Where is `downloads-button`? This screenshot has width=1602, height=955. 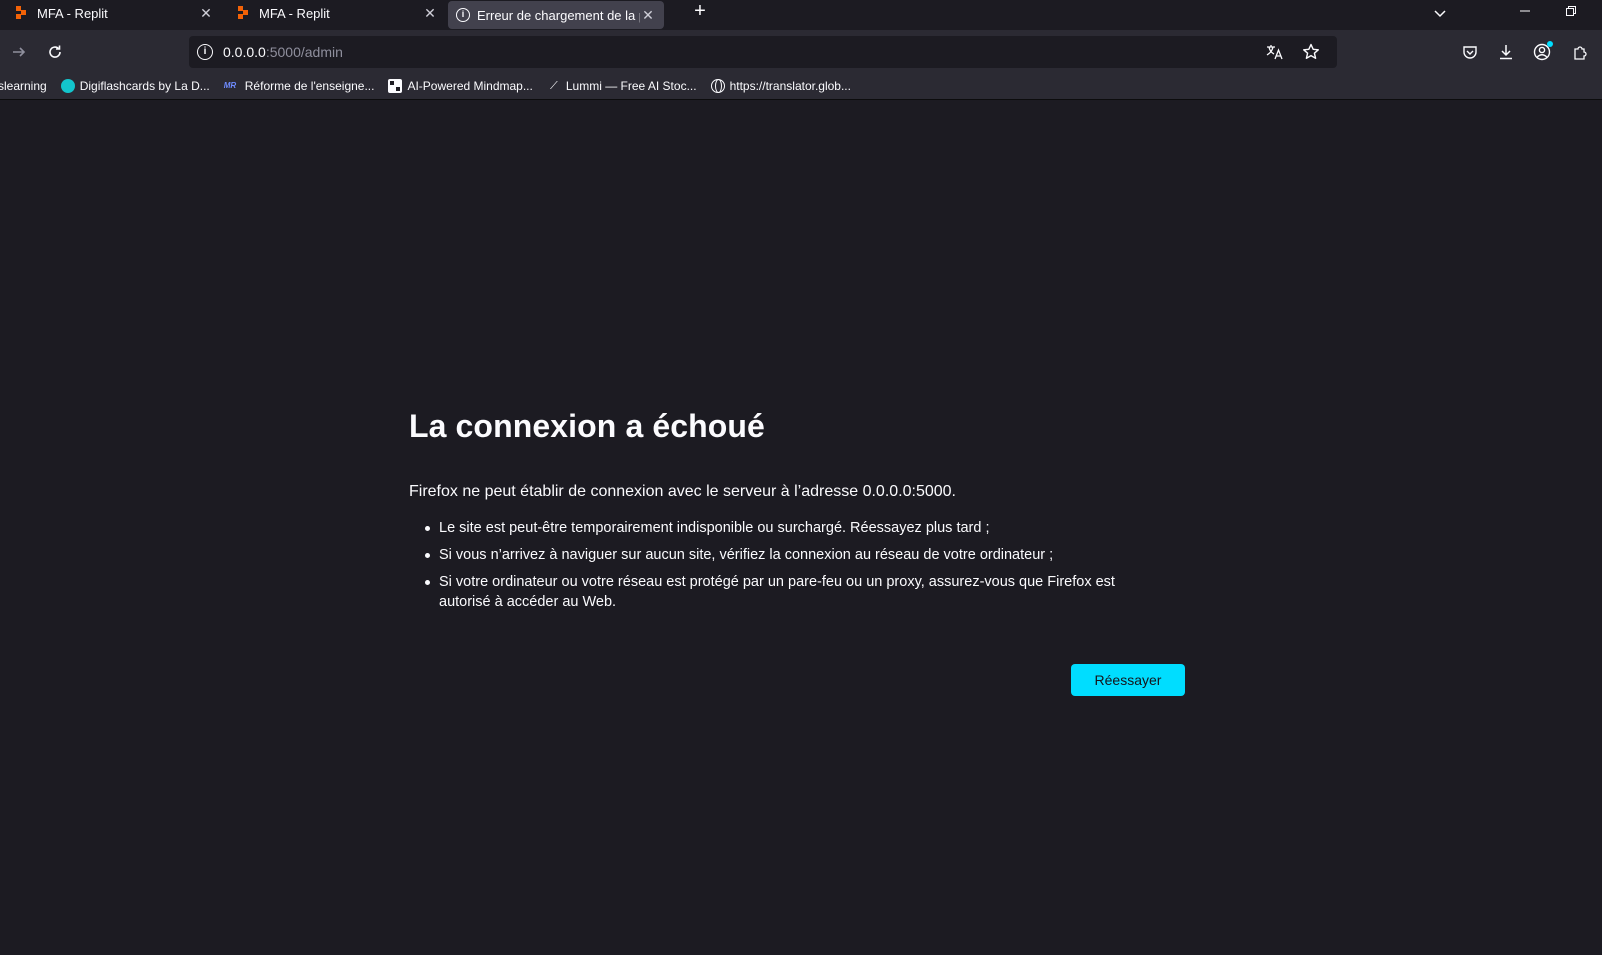
downloads-button is located at coordinates (1506, 52).